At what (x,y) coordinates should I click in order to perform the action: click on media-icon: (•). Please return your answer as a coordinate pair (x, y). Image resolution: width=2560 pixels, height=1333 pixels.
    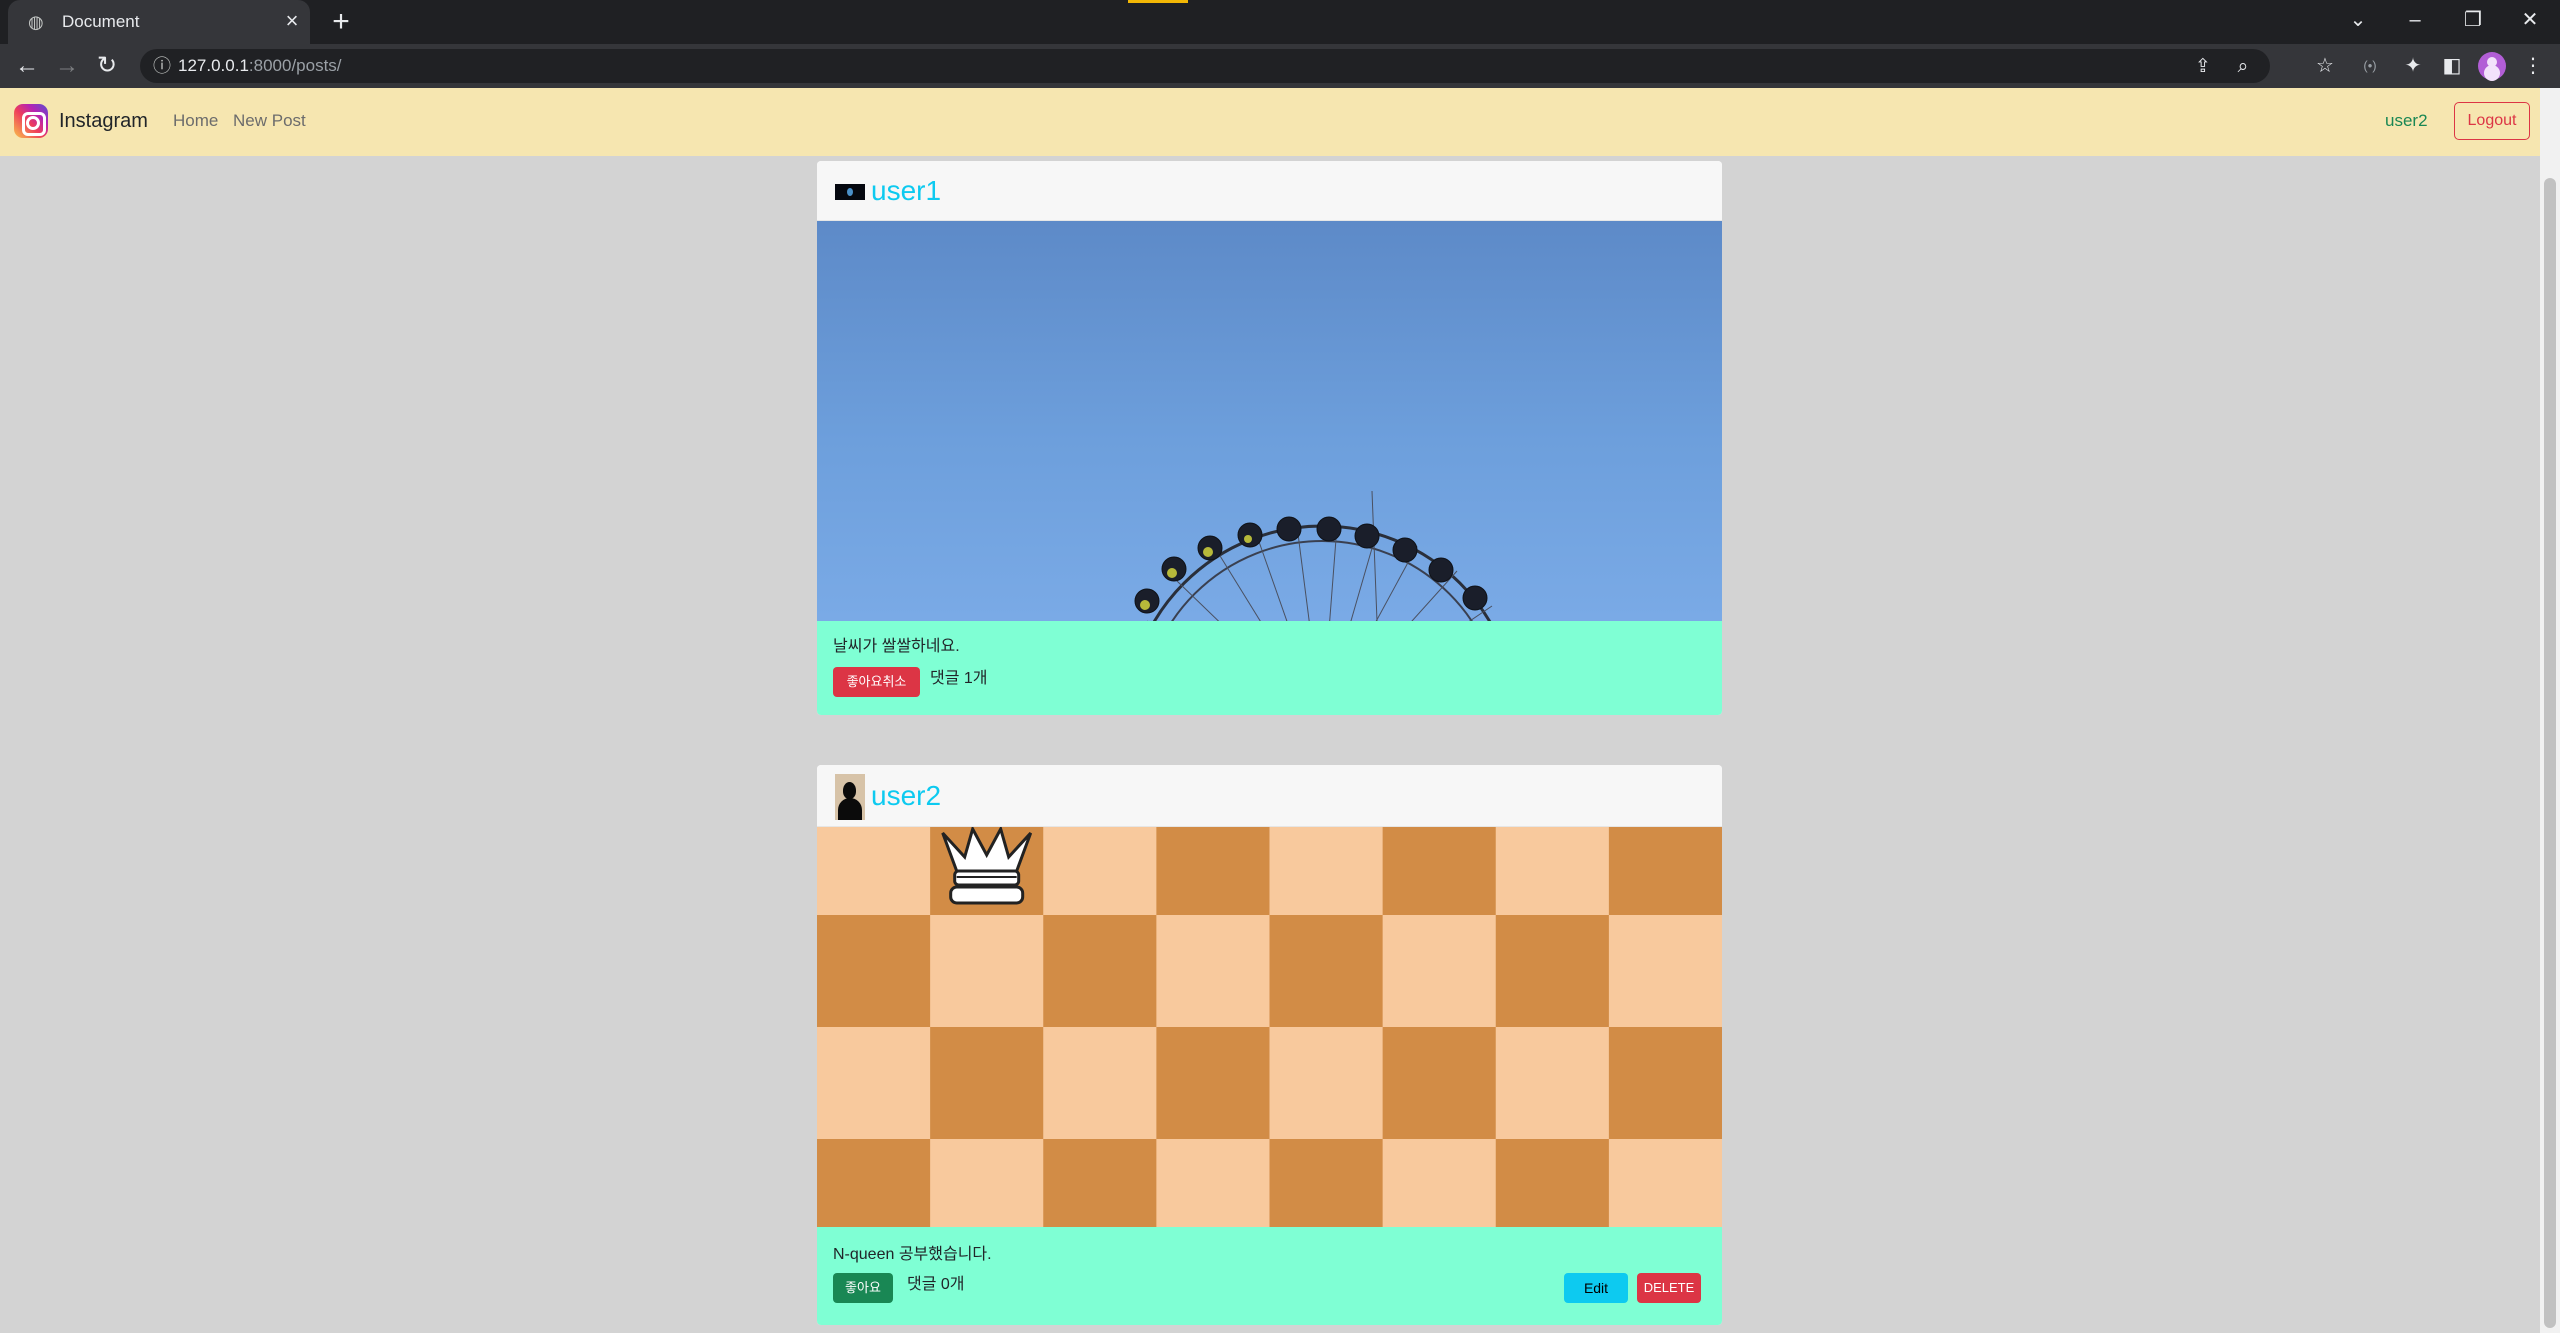
    Looking at the image, I should click on (2370, 66).